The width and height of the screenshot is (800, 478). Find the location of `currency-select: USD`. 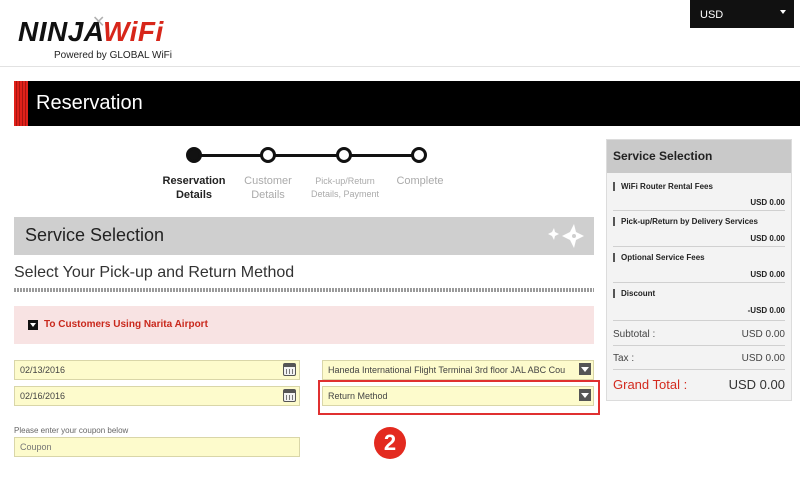

currency-select: USD is located at coordinates (742, 14).